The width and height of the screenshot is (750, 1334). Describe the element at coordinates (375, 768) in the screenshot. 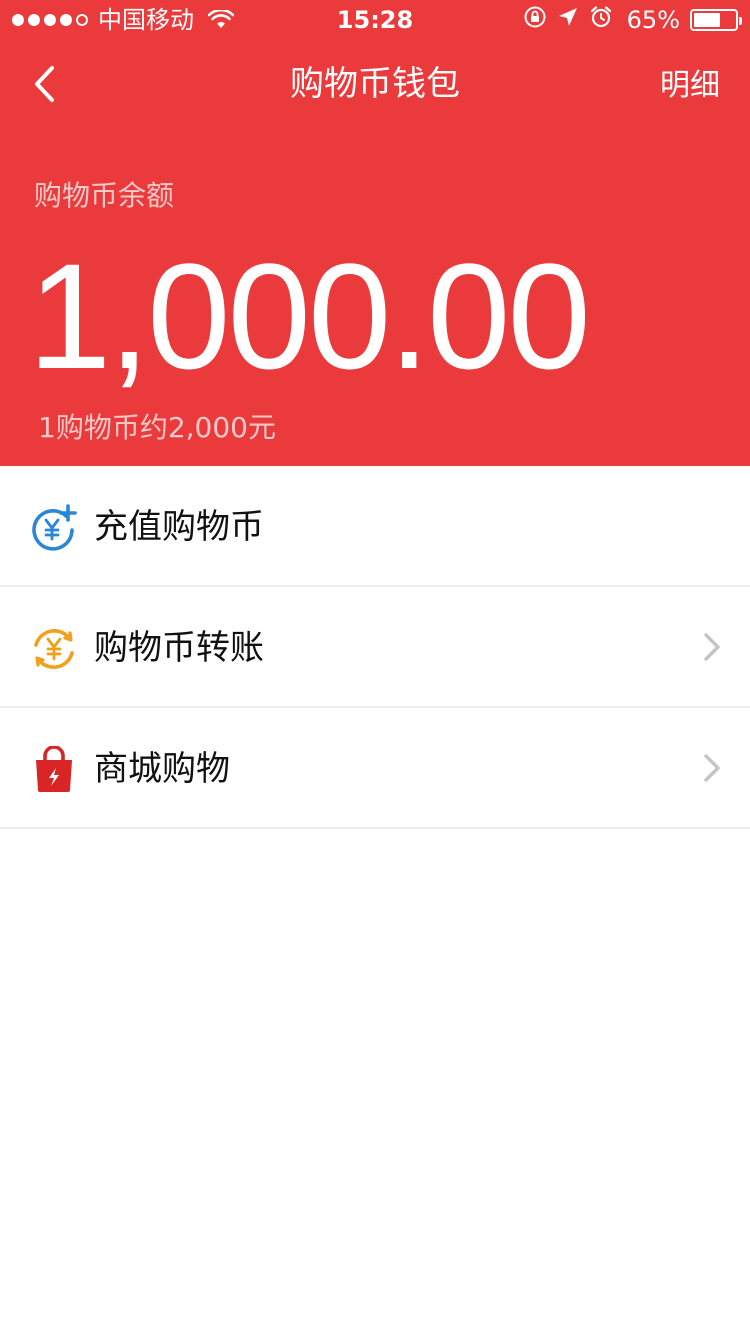

I see `mall-shopping-item: 商城购物` at that location.